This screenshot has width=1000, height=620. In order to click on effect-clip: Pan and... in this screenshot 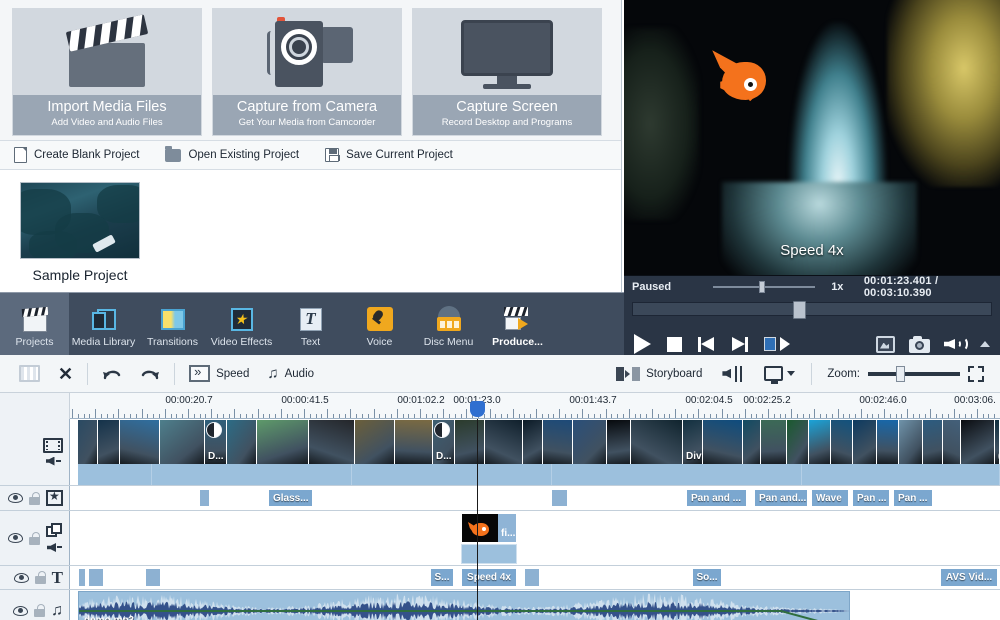, I will do `click(781, 498)`.